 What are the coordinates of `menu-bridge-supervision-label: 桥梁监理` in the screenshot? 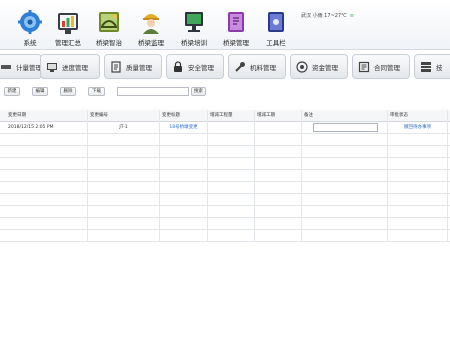 It's located at (151, 43).